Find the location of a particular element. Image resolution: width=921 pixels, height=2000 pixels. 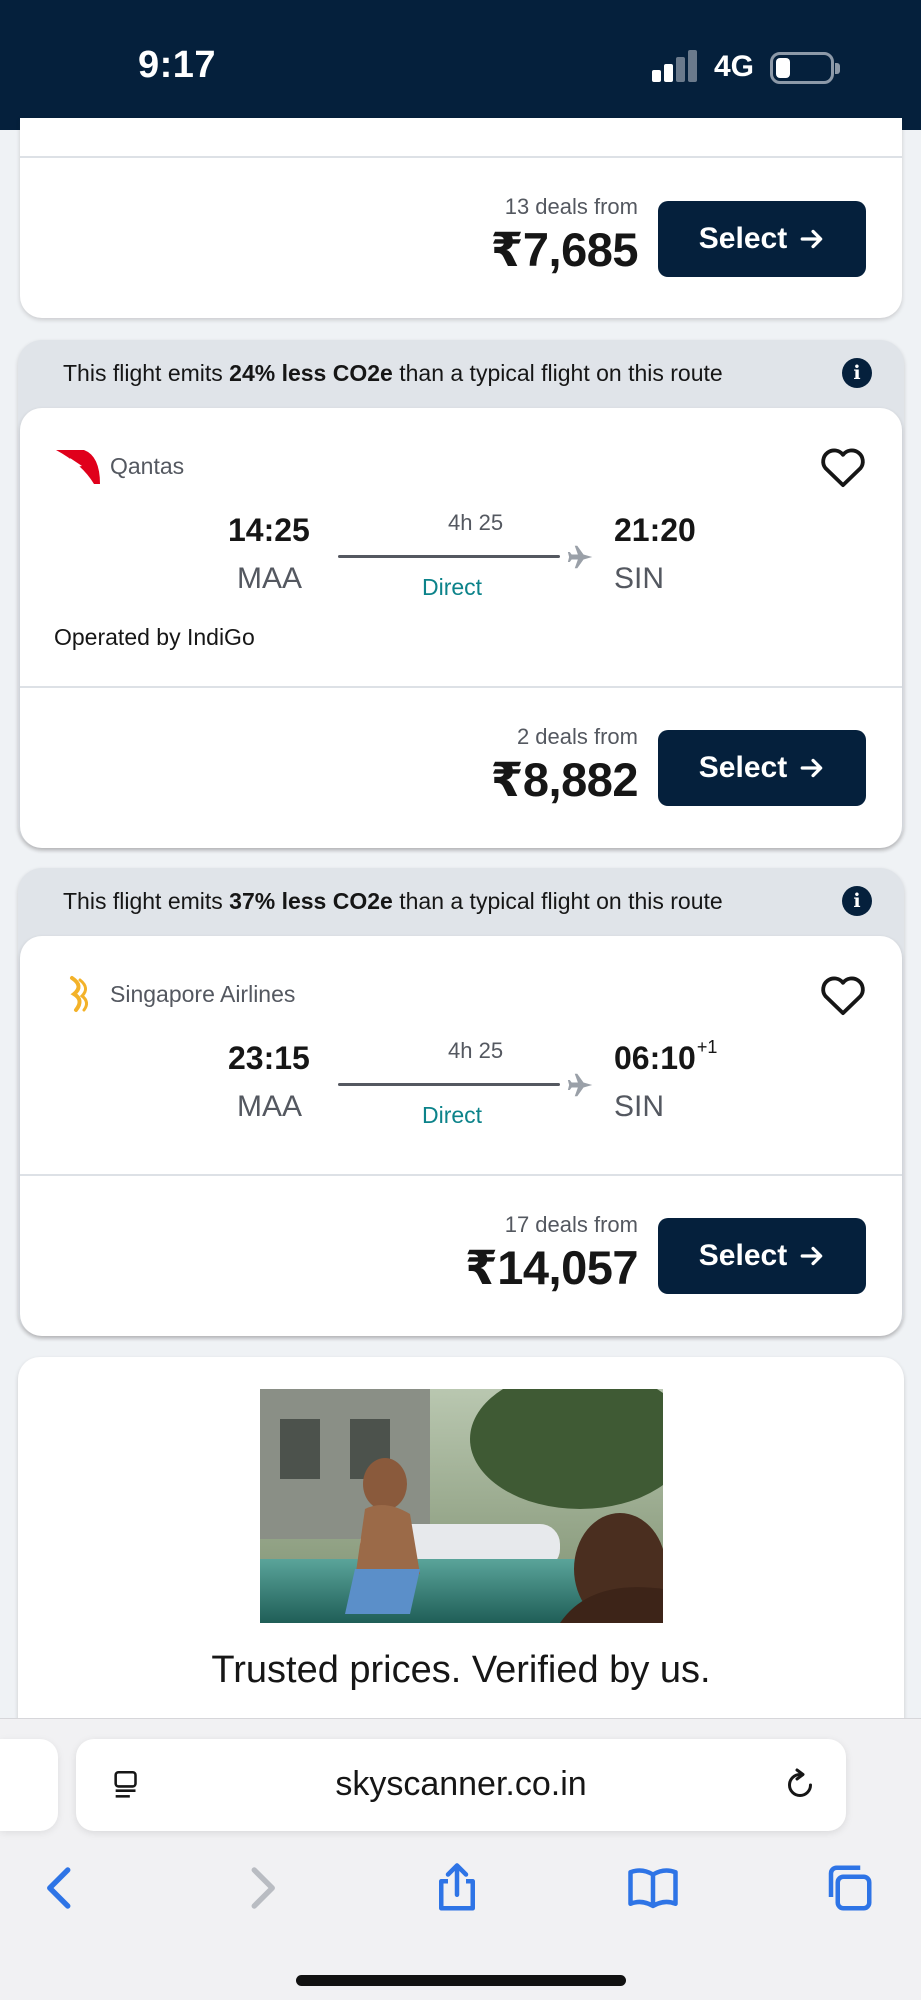

departure-time: 23:15 is located at coordinates (269, 1058).